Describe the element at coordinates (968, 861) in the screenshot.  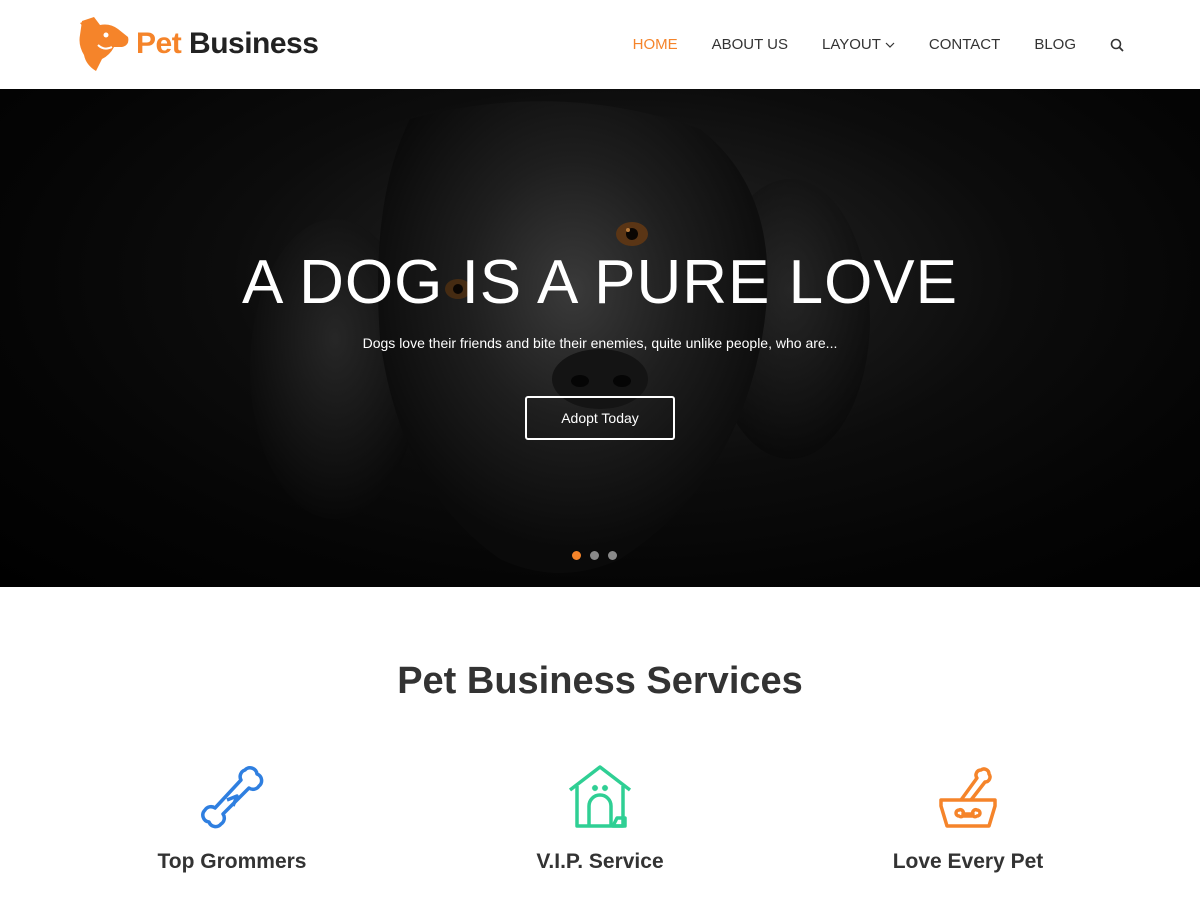
I see `service-label: Love Every Pet` at that location.